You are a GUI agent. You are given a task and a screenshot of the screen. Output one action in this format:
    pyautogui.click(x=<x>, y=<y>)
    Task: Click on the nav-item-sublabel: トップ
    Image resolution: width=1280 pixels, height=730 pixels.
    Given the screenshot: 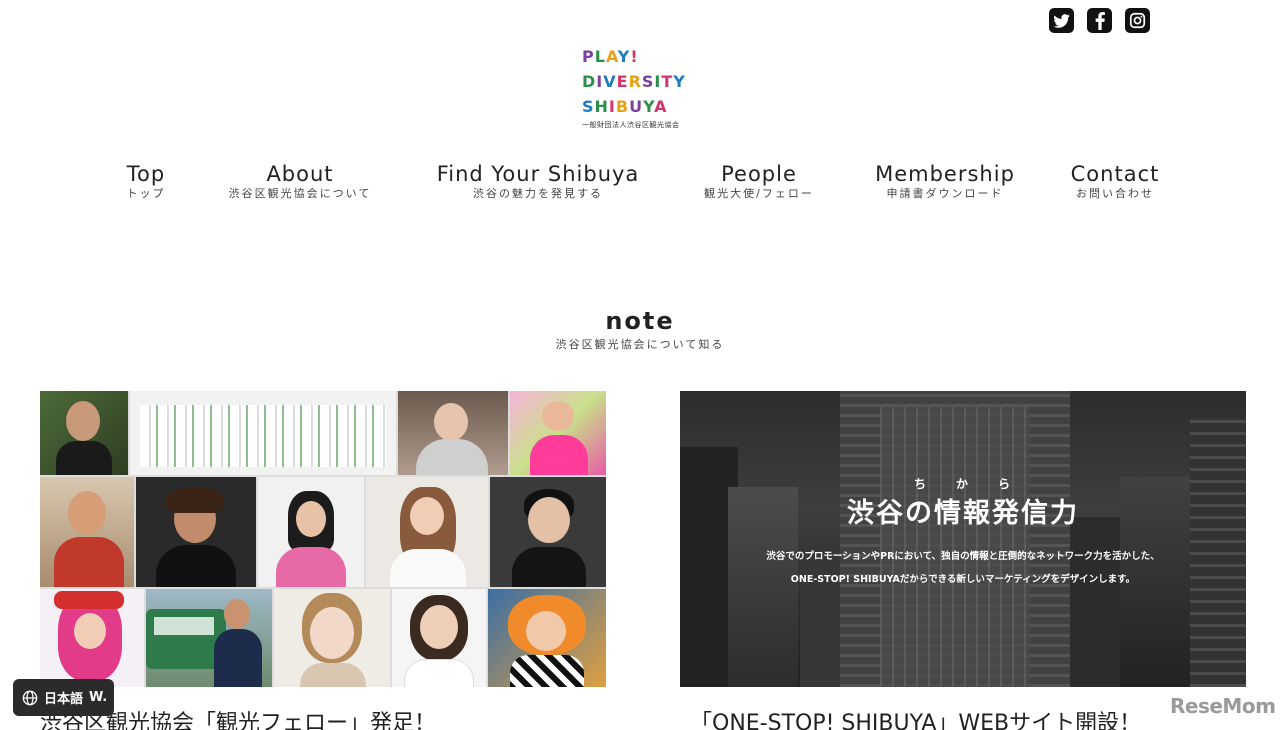 What is the action you would take?
    pyautogui.click(x=146, y=193)
    